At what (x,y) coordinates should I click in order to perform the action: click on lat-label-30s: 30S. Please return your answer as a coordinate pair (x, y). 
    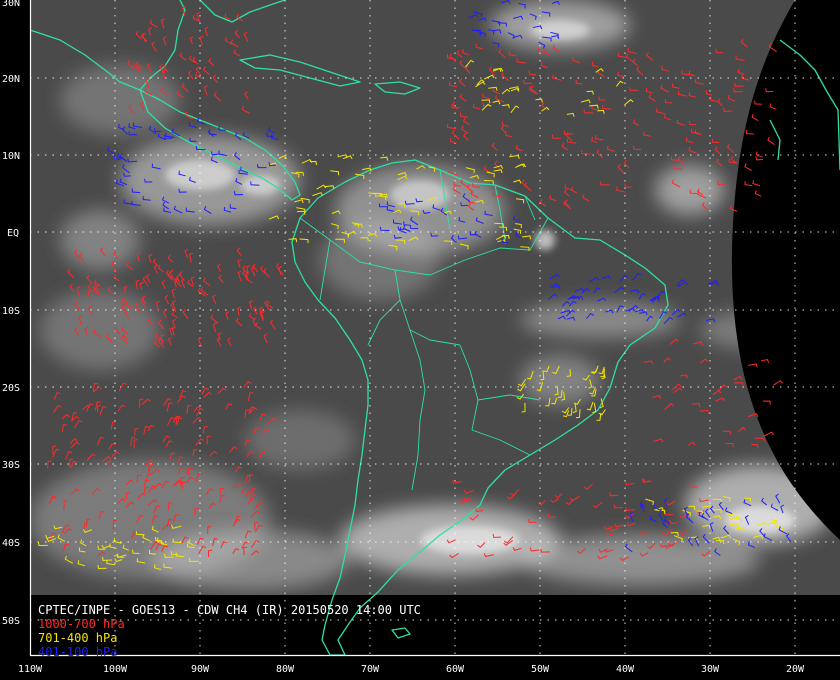
    Looking at the image, I should click on (11, 465).